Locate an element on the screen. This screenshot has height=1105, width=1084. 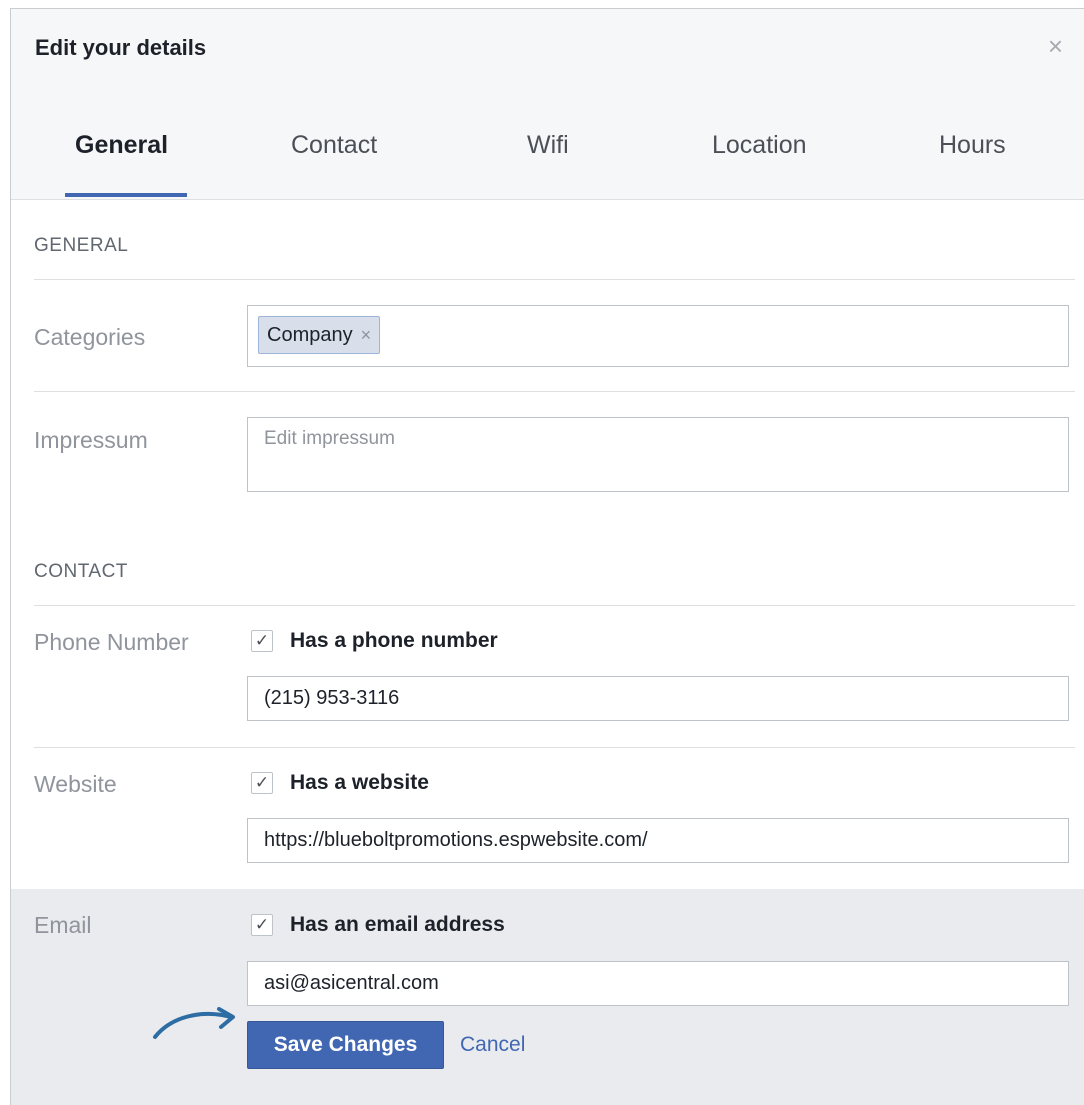
cancel-link: Cancel is located at coordinates (492, 1045).